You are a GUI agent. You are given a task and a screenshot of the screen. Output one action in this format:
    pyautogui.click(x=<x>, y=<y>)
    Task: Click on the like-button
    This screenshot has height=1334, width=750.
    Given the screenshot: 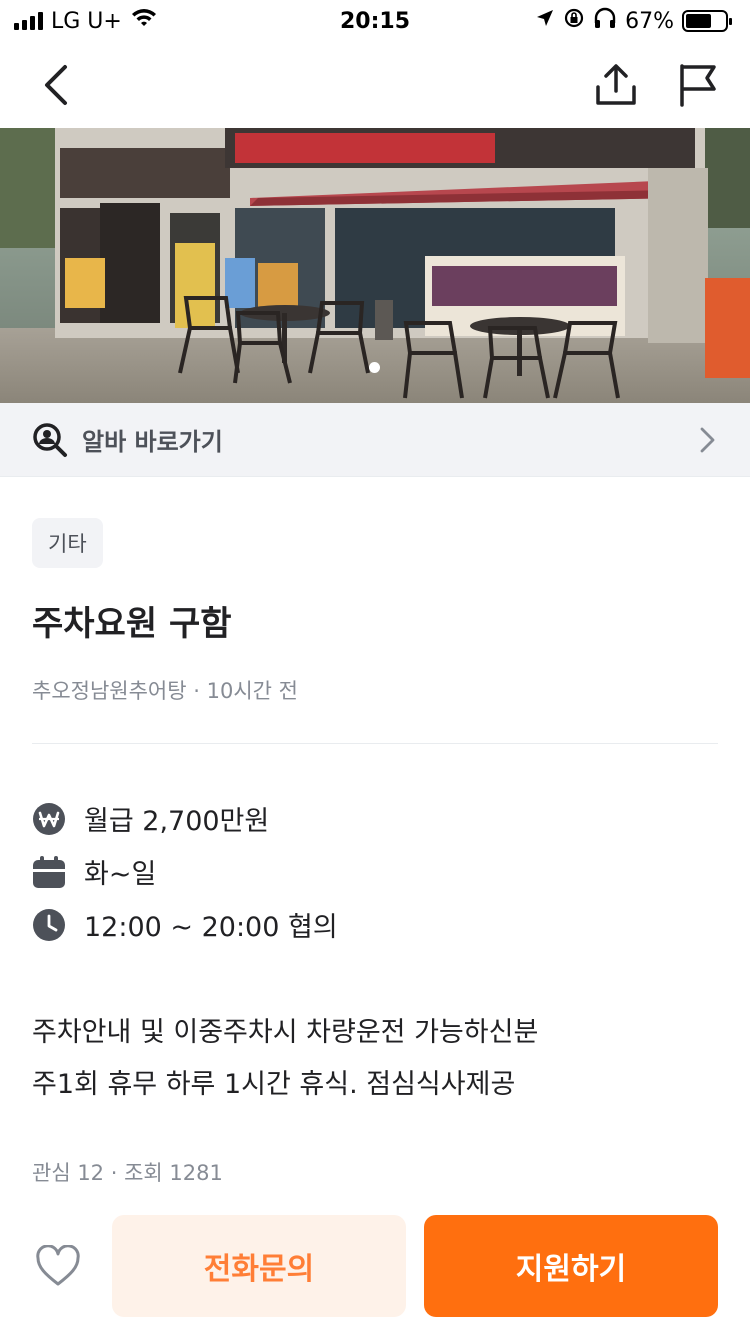 What is the action you would take?
    pyautogui.click(x=58, y=1266)
    